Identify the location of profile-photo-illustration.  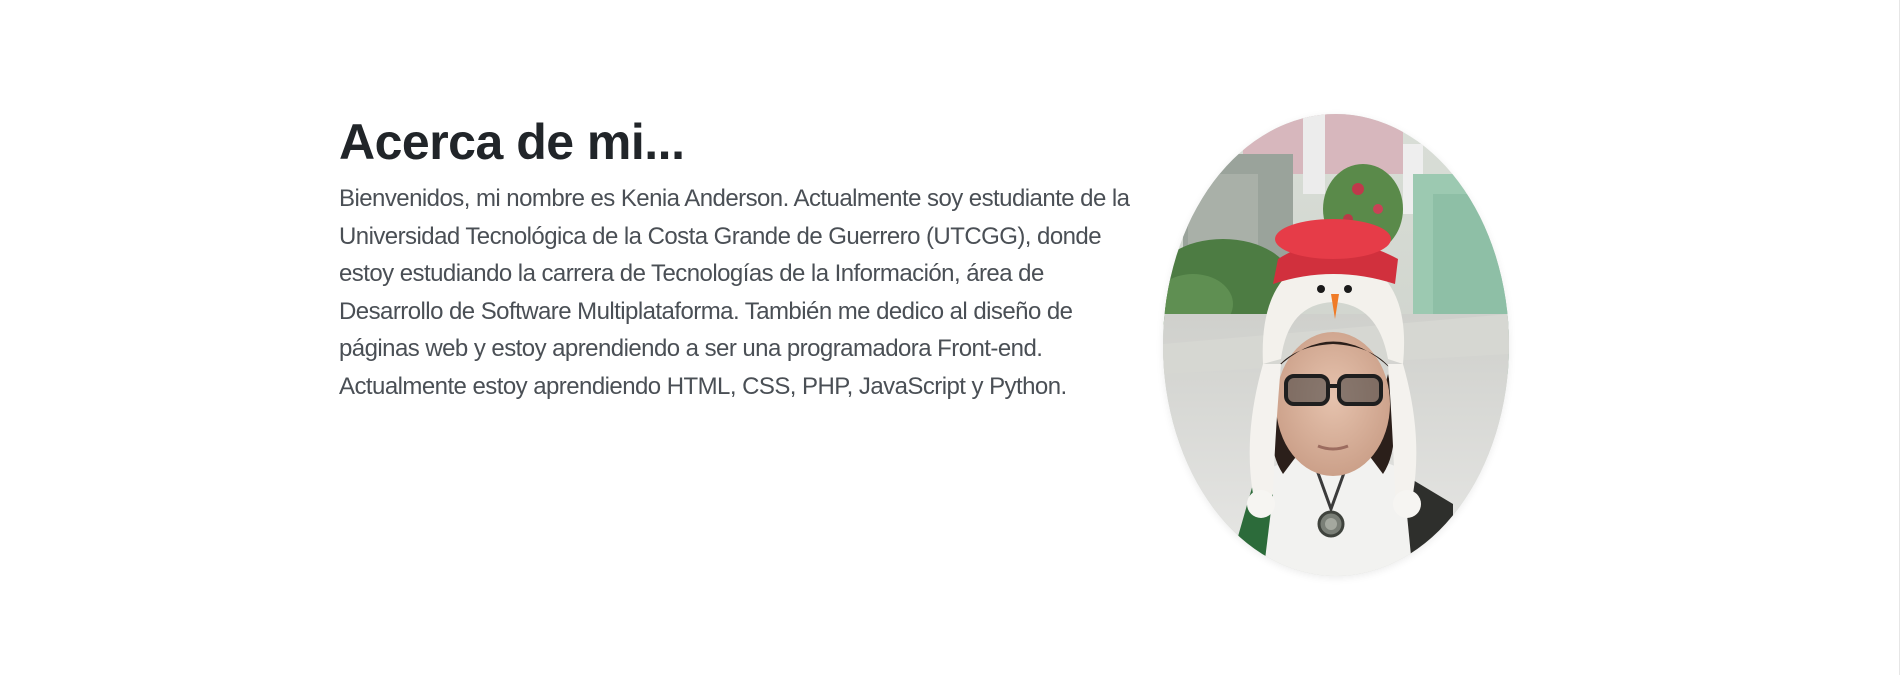
(1336, 345).